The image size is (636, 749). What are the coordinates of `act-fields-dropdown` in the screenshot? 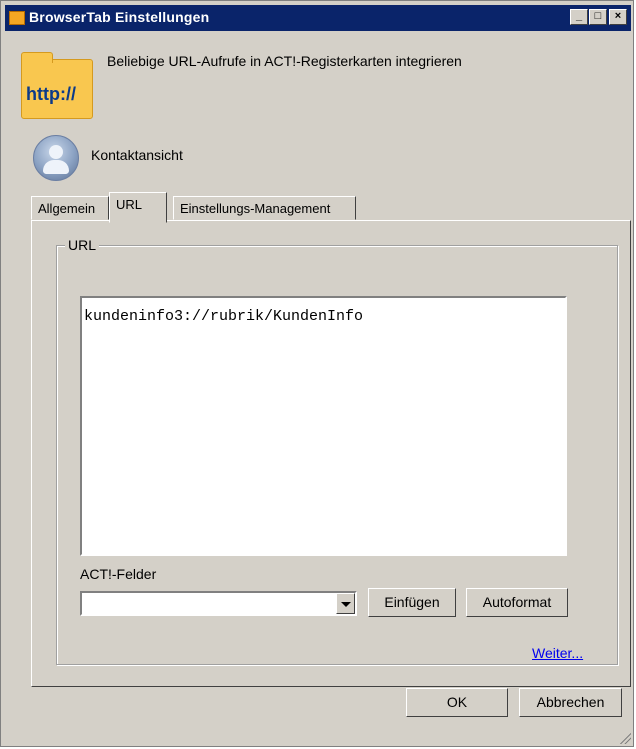 It's located at (218, 603).